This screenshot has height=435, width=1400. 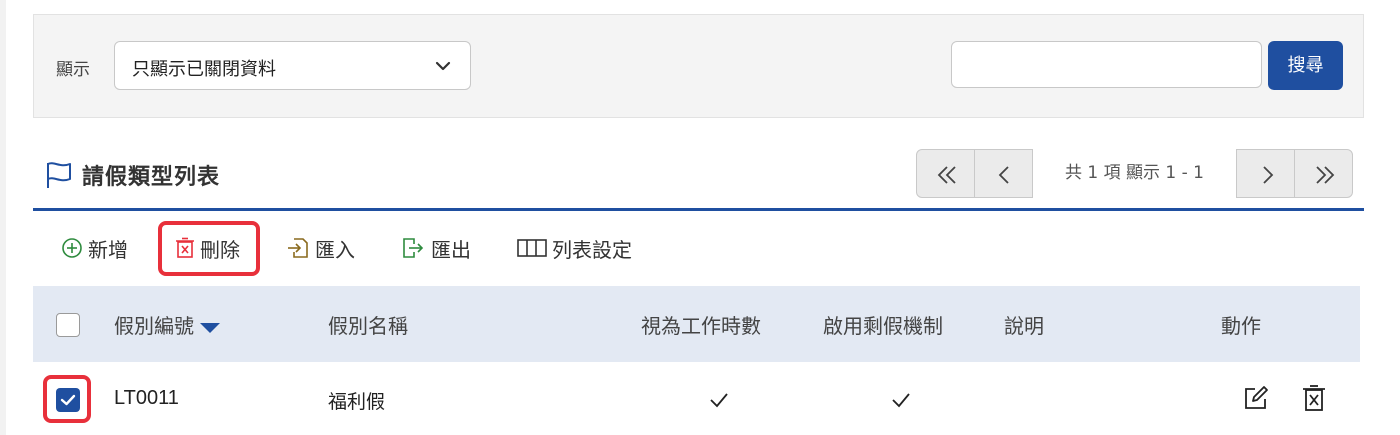 What do you see at coordinates (73, 70) in the screenshot?
I see `filter-label: 顯示` at bounding box center [73, 70].